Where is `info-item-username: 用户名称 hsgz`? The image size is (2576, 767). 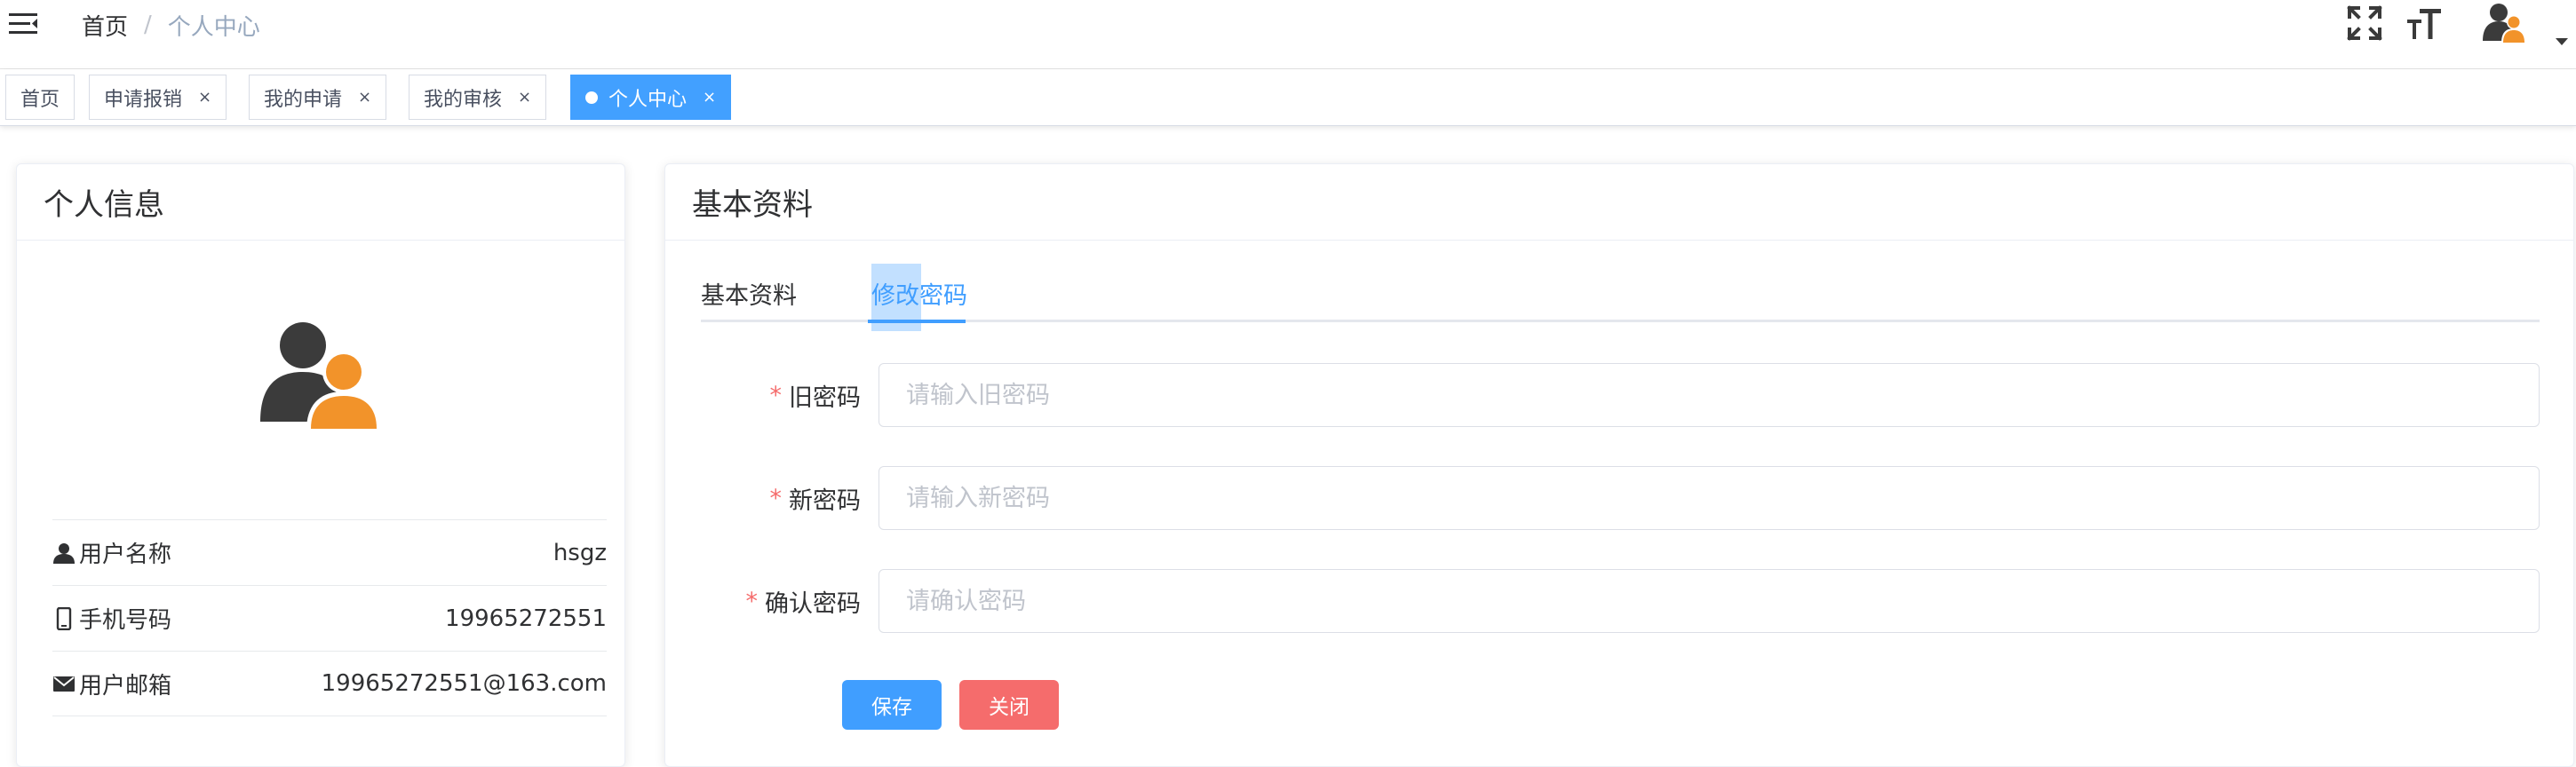 info-item-username: 用户名称 hsgz is located at coordinates (329, 552).